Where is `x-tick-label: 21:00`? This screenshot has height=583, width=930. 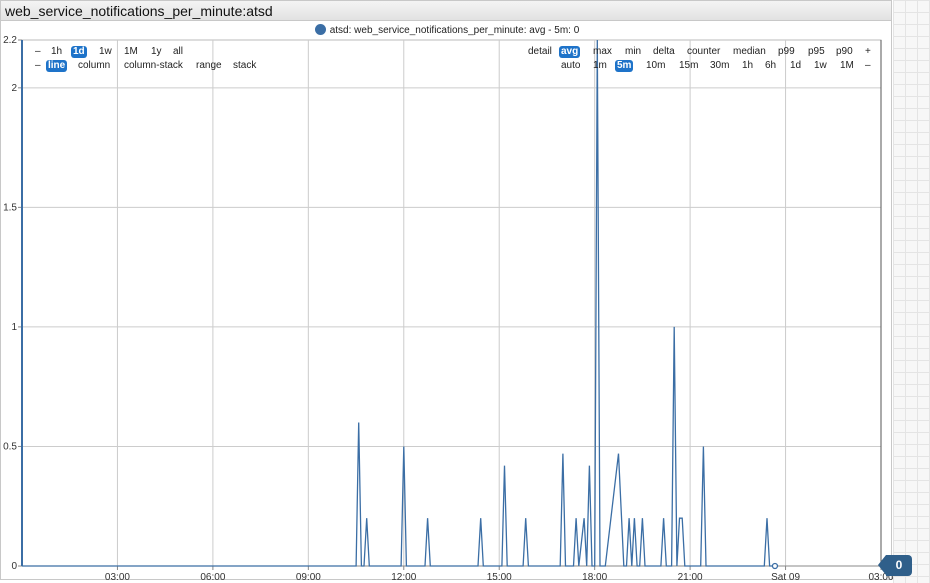
x-tick-label: 21:00 is located at coordinates (690, 576).